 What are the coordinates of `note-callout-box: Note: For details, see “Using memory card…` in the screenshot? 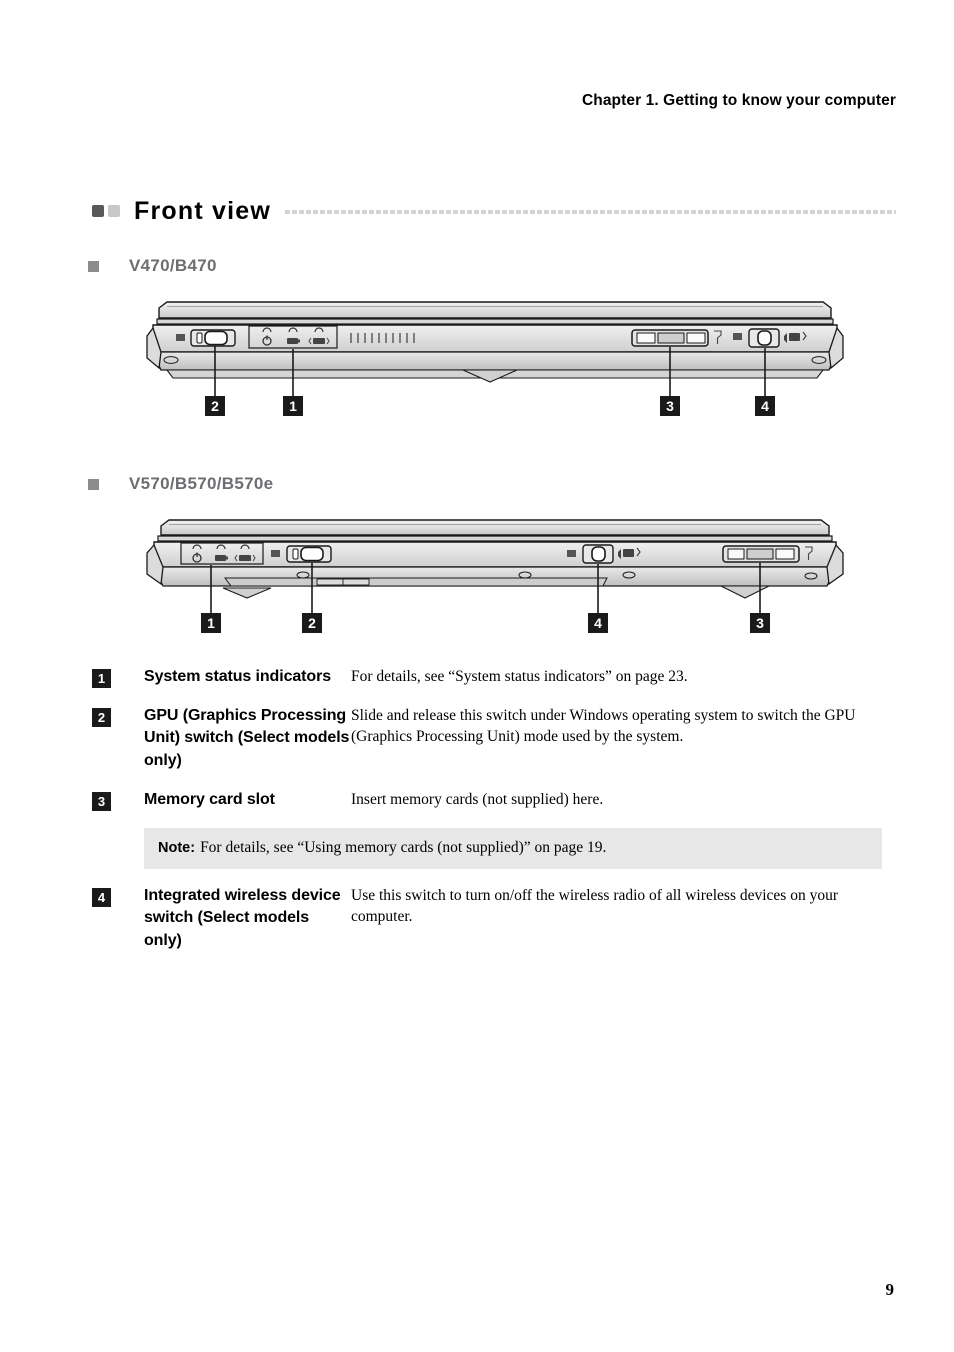 It's located at (513, 848).